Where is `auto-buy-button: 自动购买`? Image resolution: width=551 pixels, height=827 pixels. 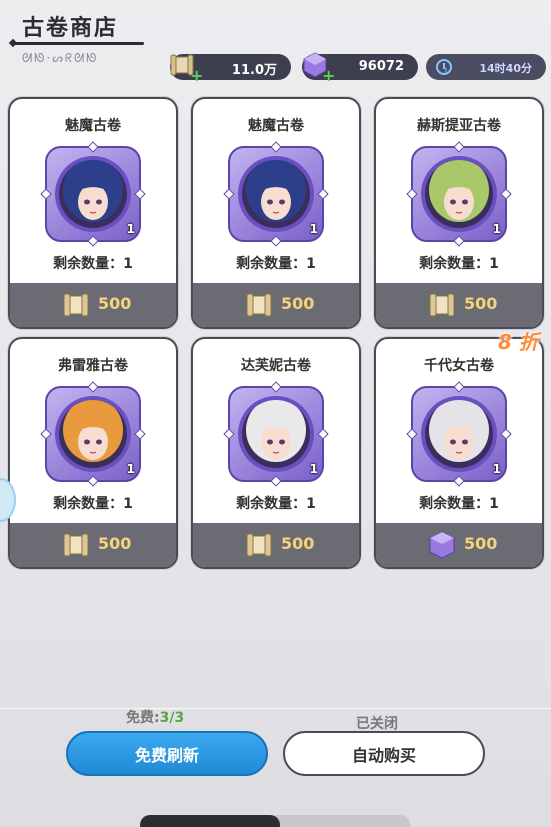
auto-buy-button: 自动购买 is located at coordinates (384, 753).